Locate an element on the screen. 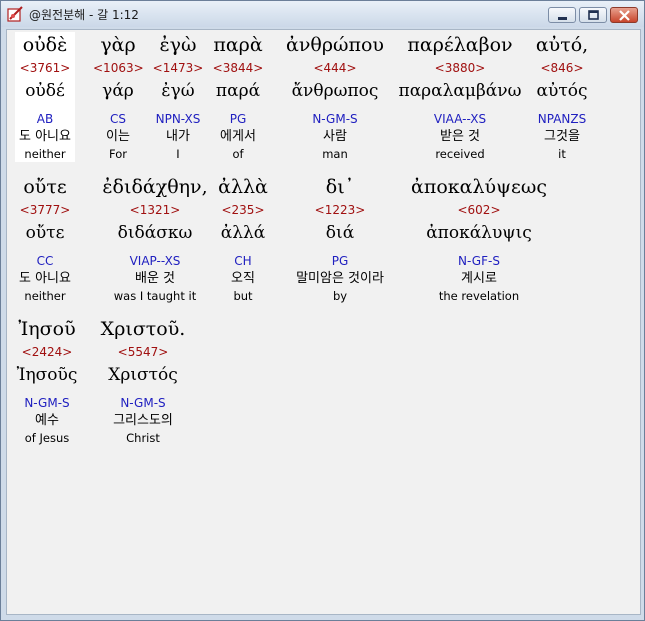  korean-gloss: 그리스도의 is located at coordinates (143, 420).